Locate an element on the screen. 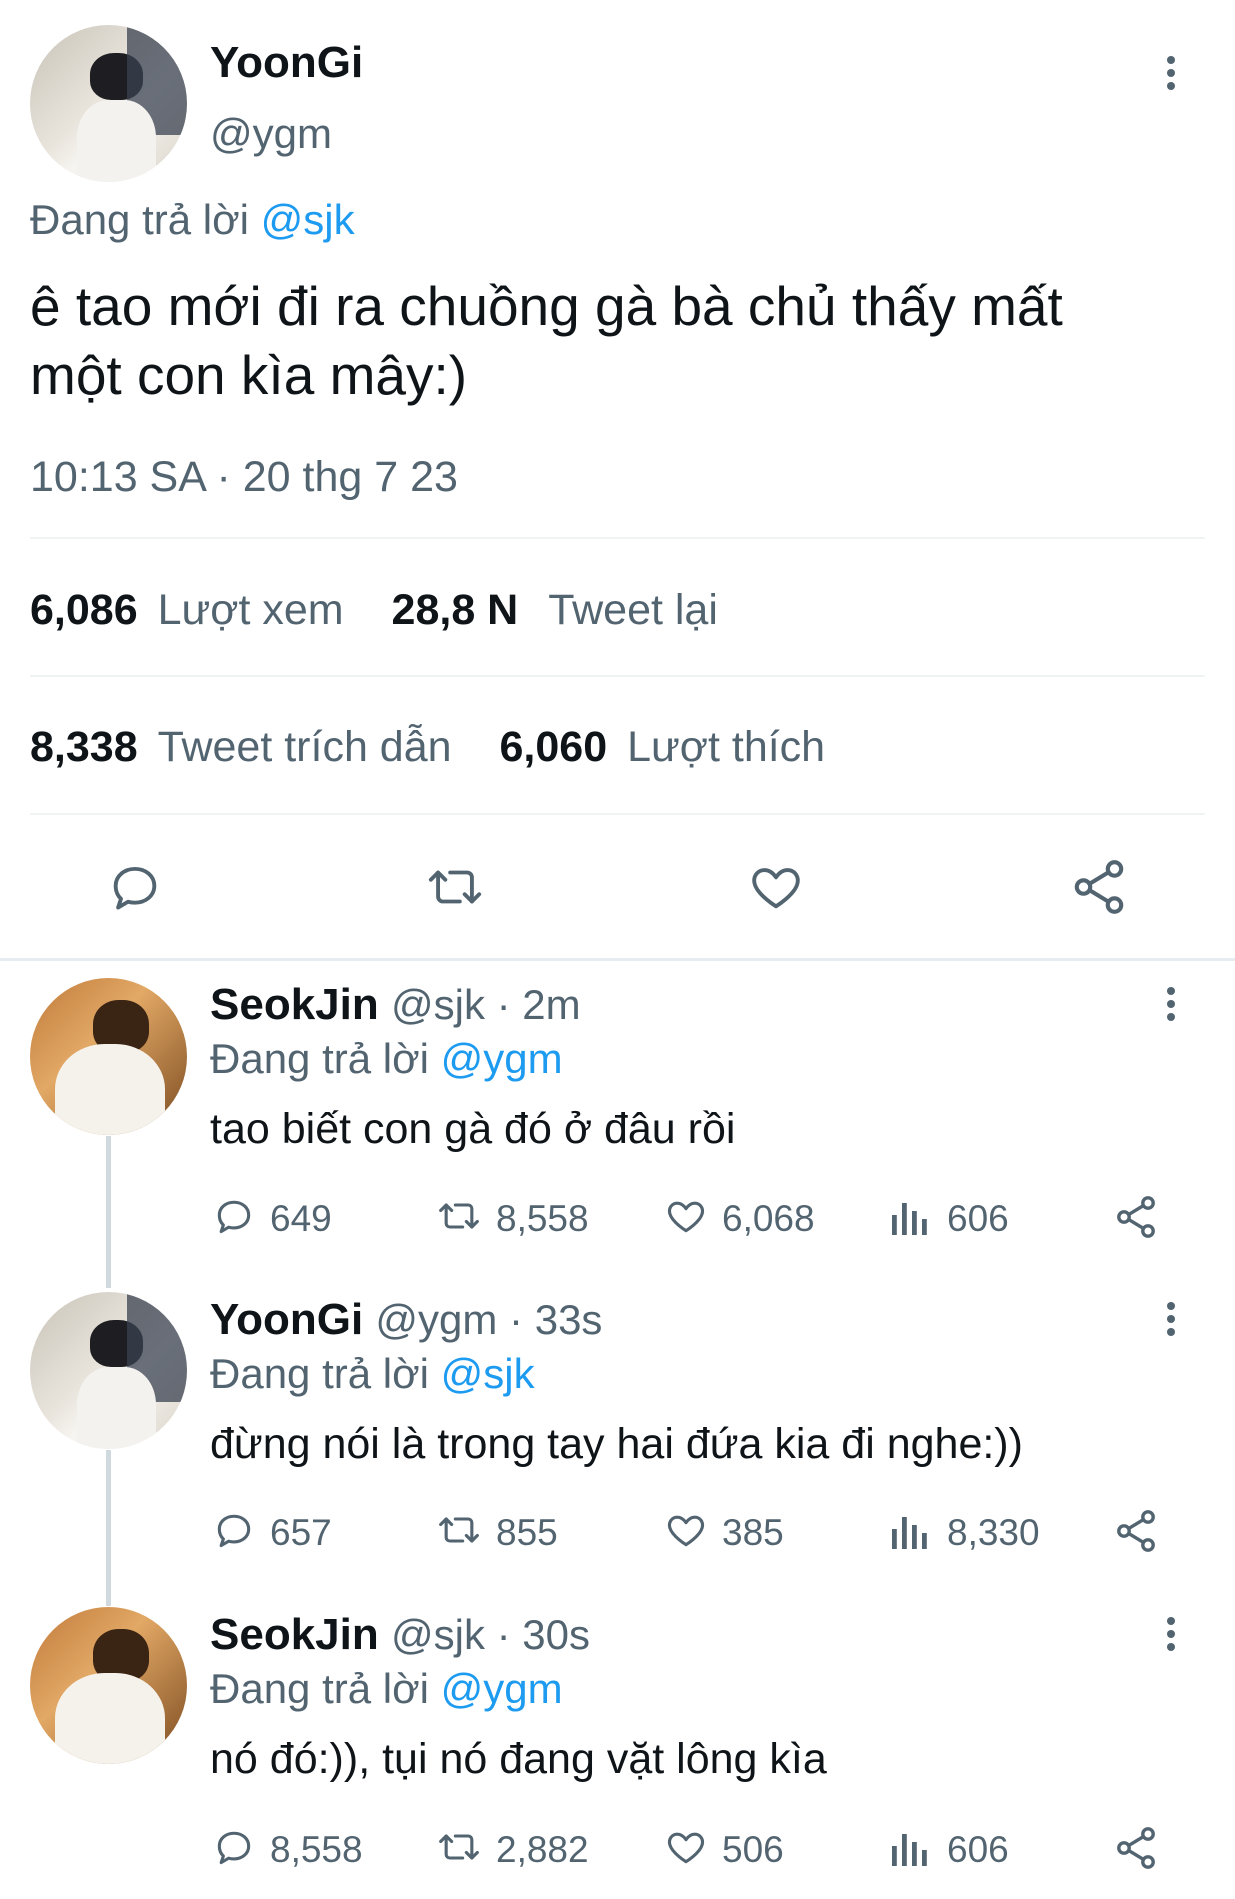 The height and width of the screenshot is (1899, 1235). reply-count: 657 is located at coordinates (301, 1532).